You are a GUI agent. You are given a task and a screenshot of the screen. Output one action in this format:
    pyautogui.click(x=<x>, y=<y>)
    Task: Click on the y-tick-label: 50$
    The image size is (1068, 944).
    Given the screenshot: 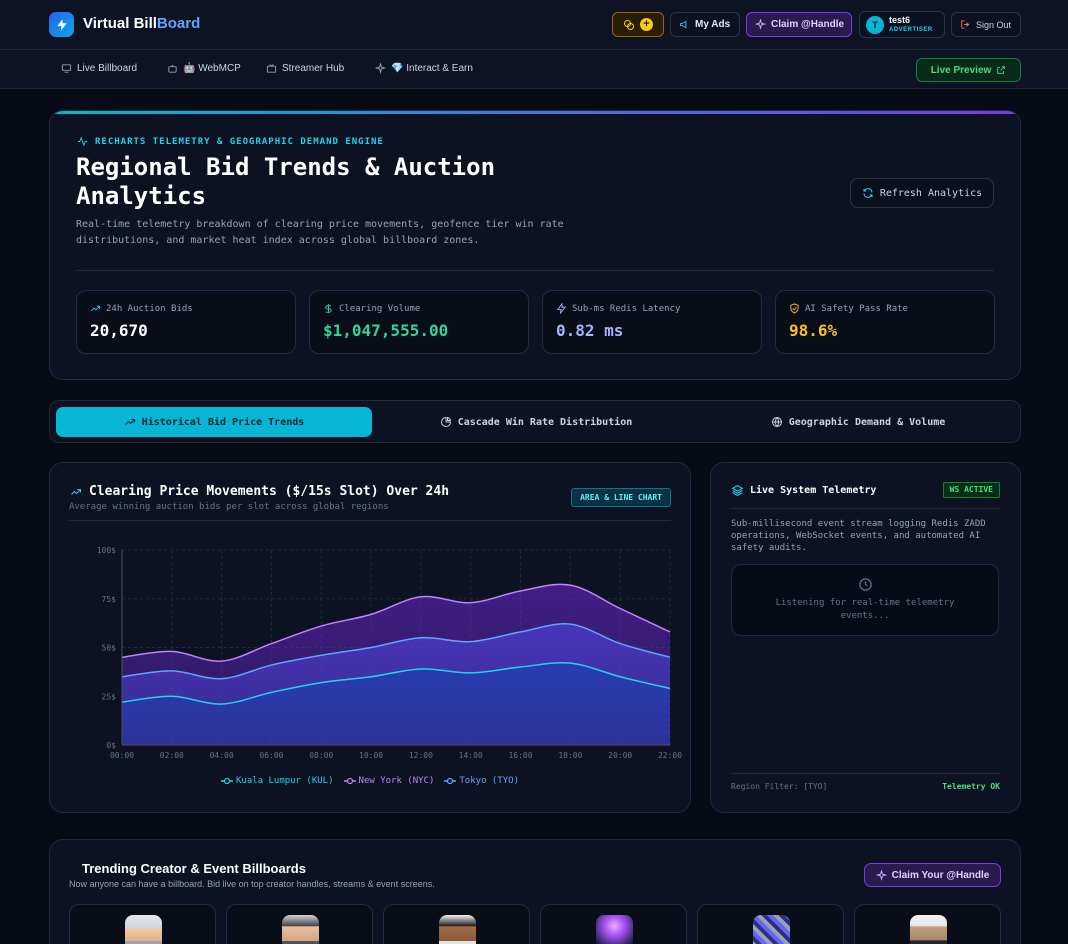 What is the action you would take?
    pyautogui.click(x=109, y=648)
    